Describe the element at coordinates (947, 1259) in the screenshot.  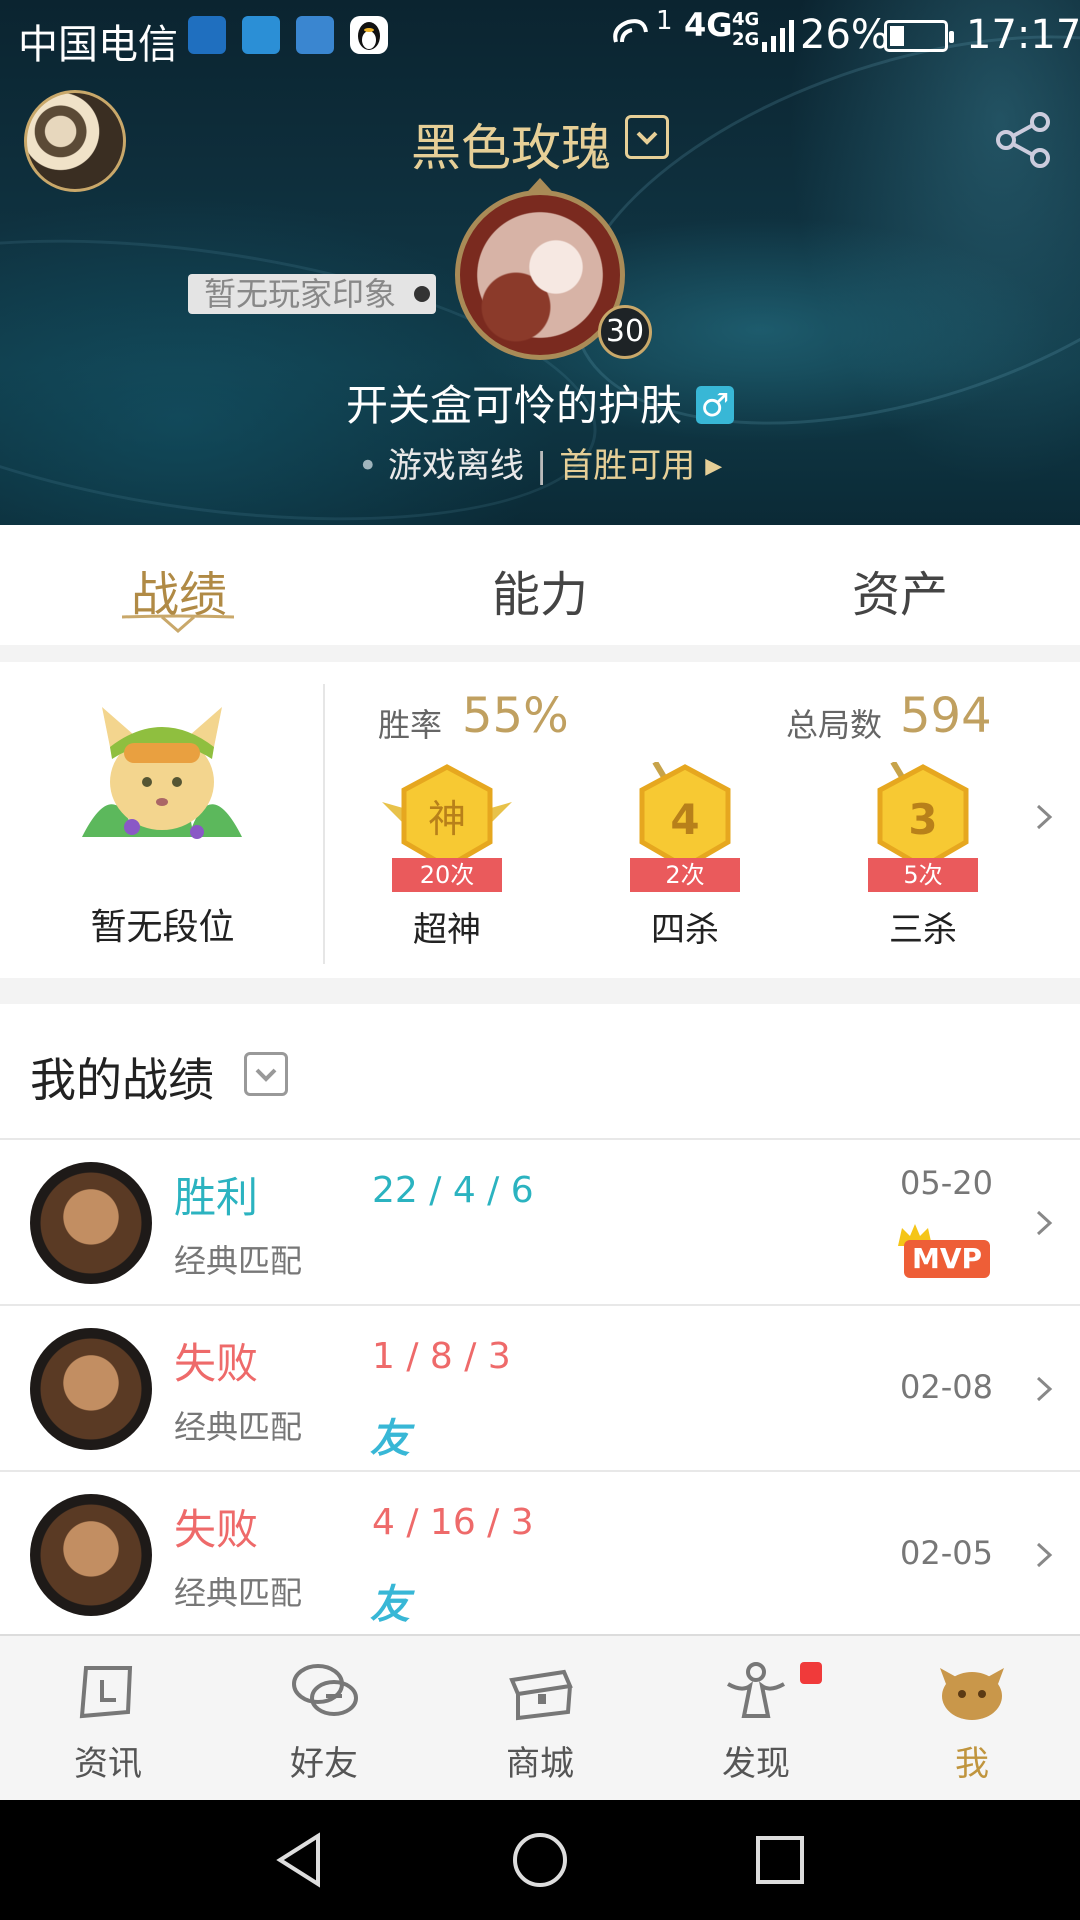
I see `mvp-badge: MVP` at that location.